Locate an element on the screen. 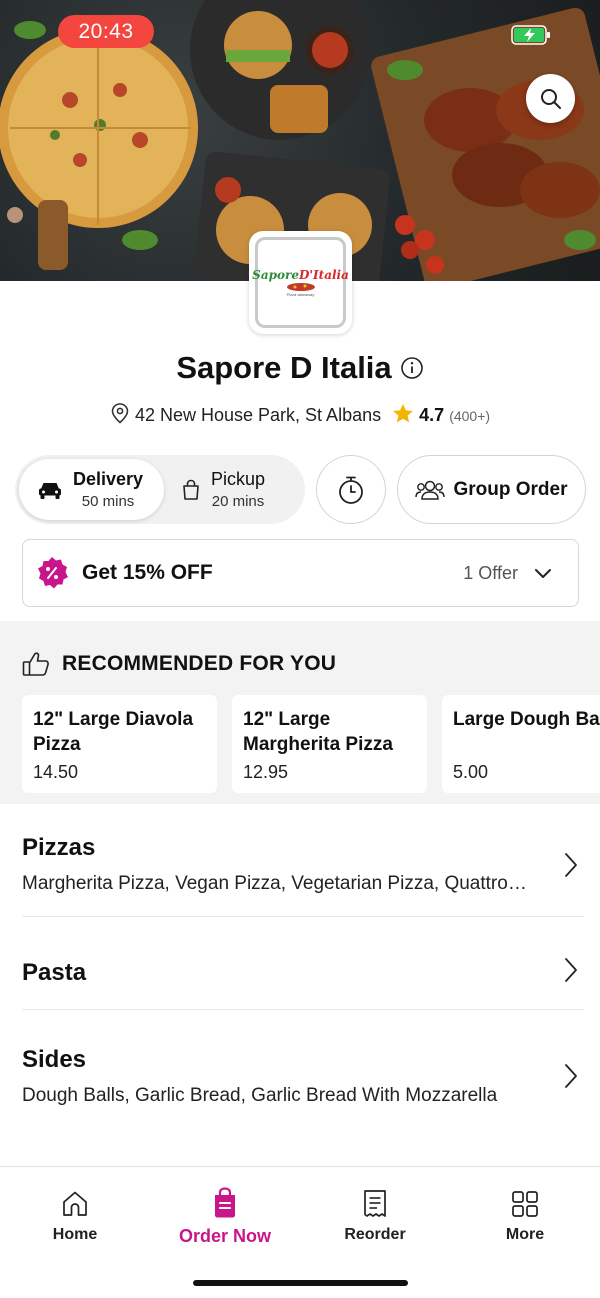  recommended-item-price: 14.50 is located at coordinates (56, 772).